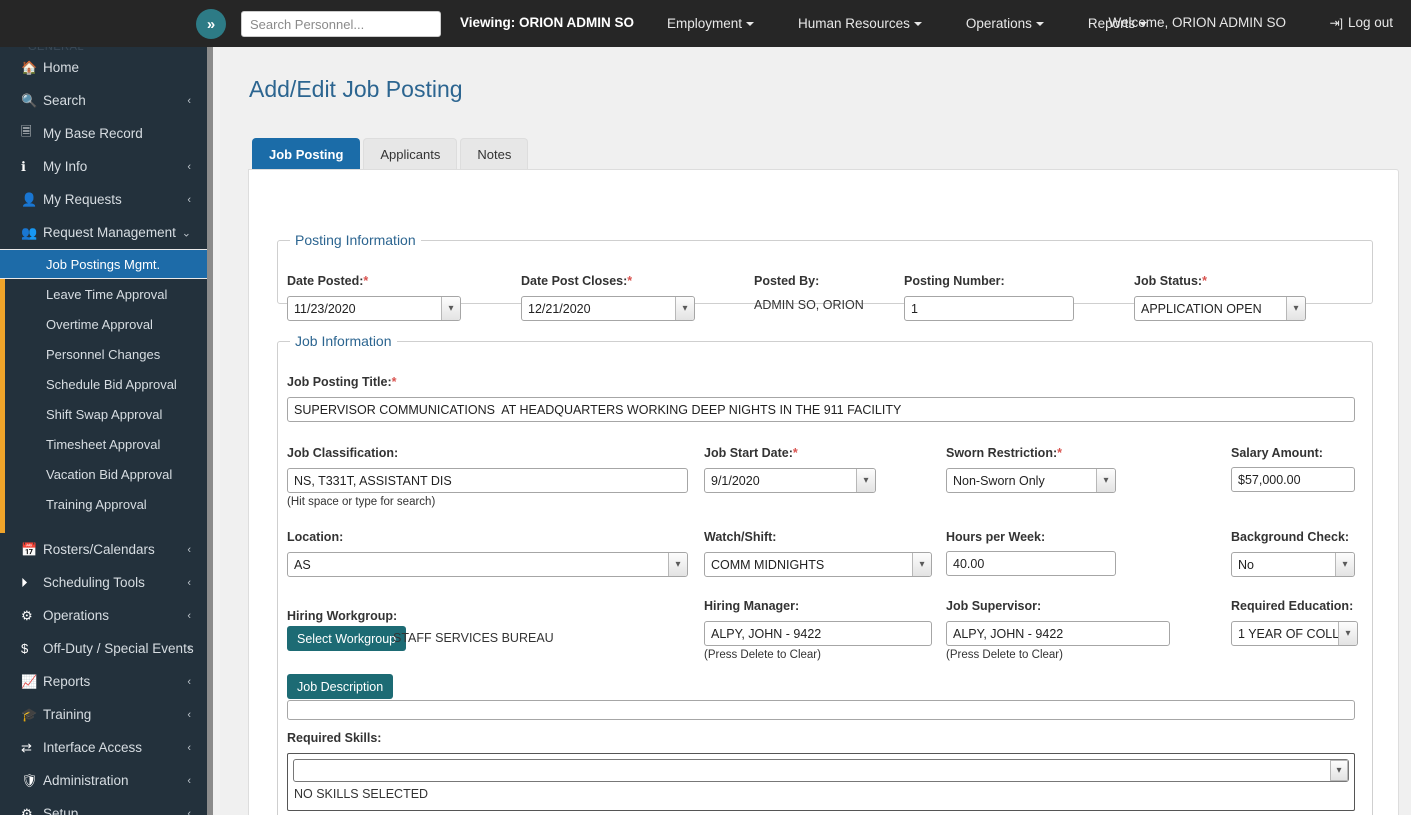  Describe the element at coordinates (106, 714) in the screenshot. I see `sidebar-item-training: 🎓 Training ‹` at that location.